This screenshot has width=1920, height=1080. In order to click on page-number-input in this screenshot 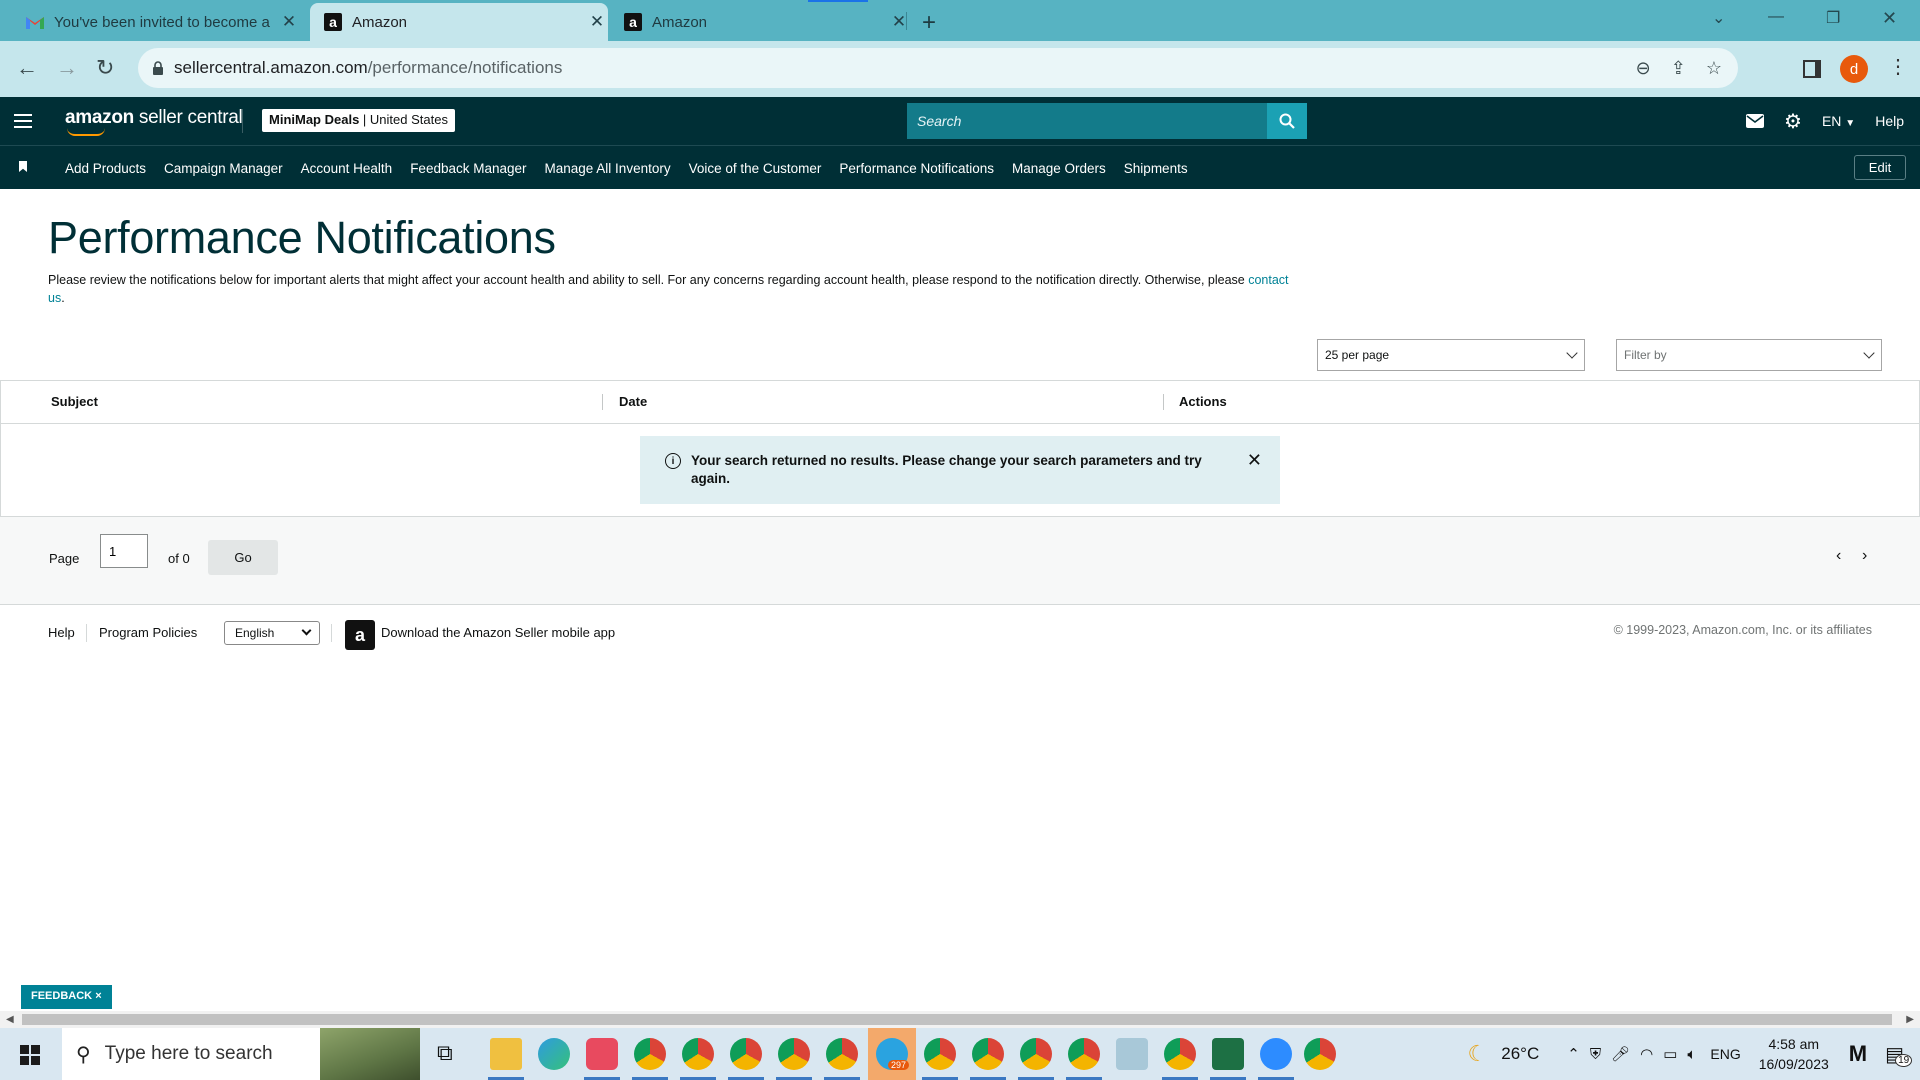, I will do `click(124, 551)`.